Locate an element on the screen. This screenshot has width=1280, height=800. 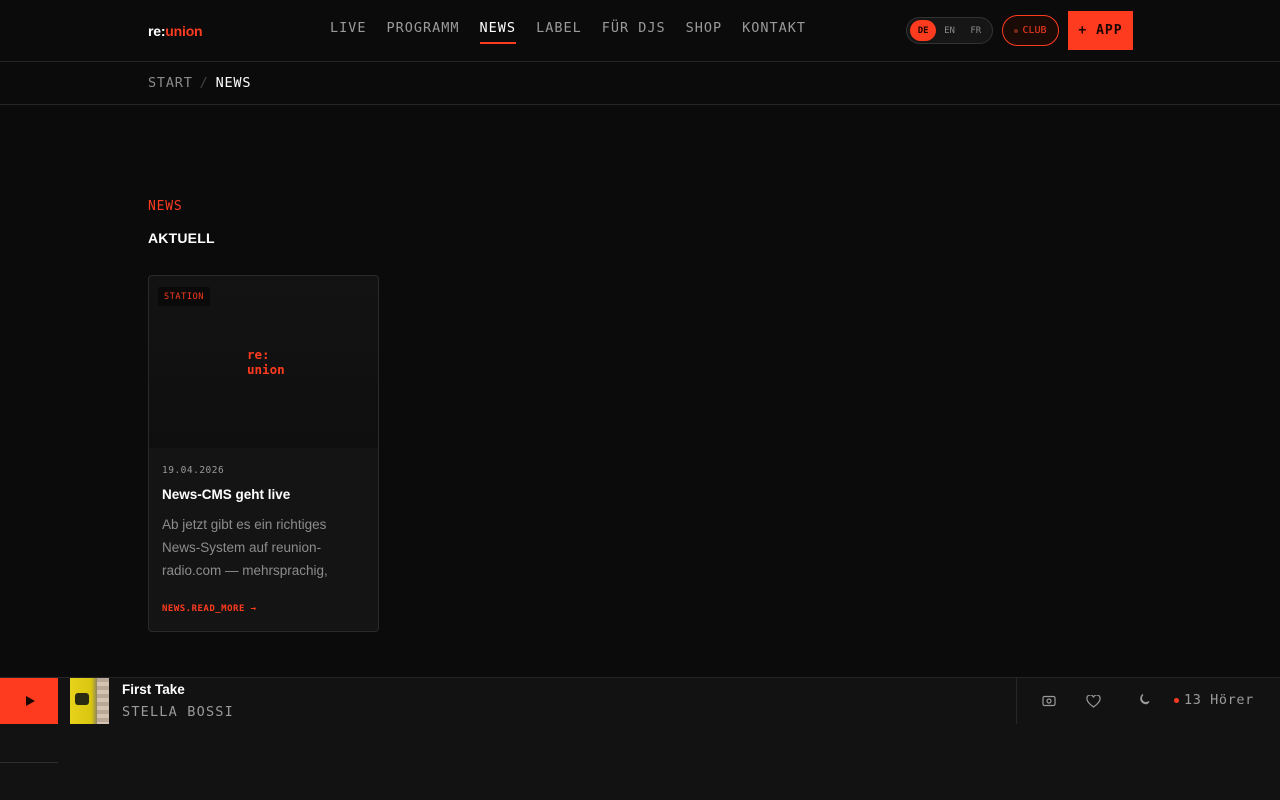
listener-count-text: 13 Hörer is located at coordinates (1219, 700).